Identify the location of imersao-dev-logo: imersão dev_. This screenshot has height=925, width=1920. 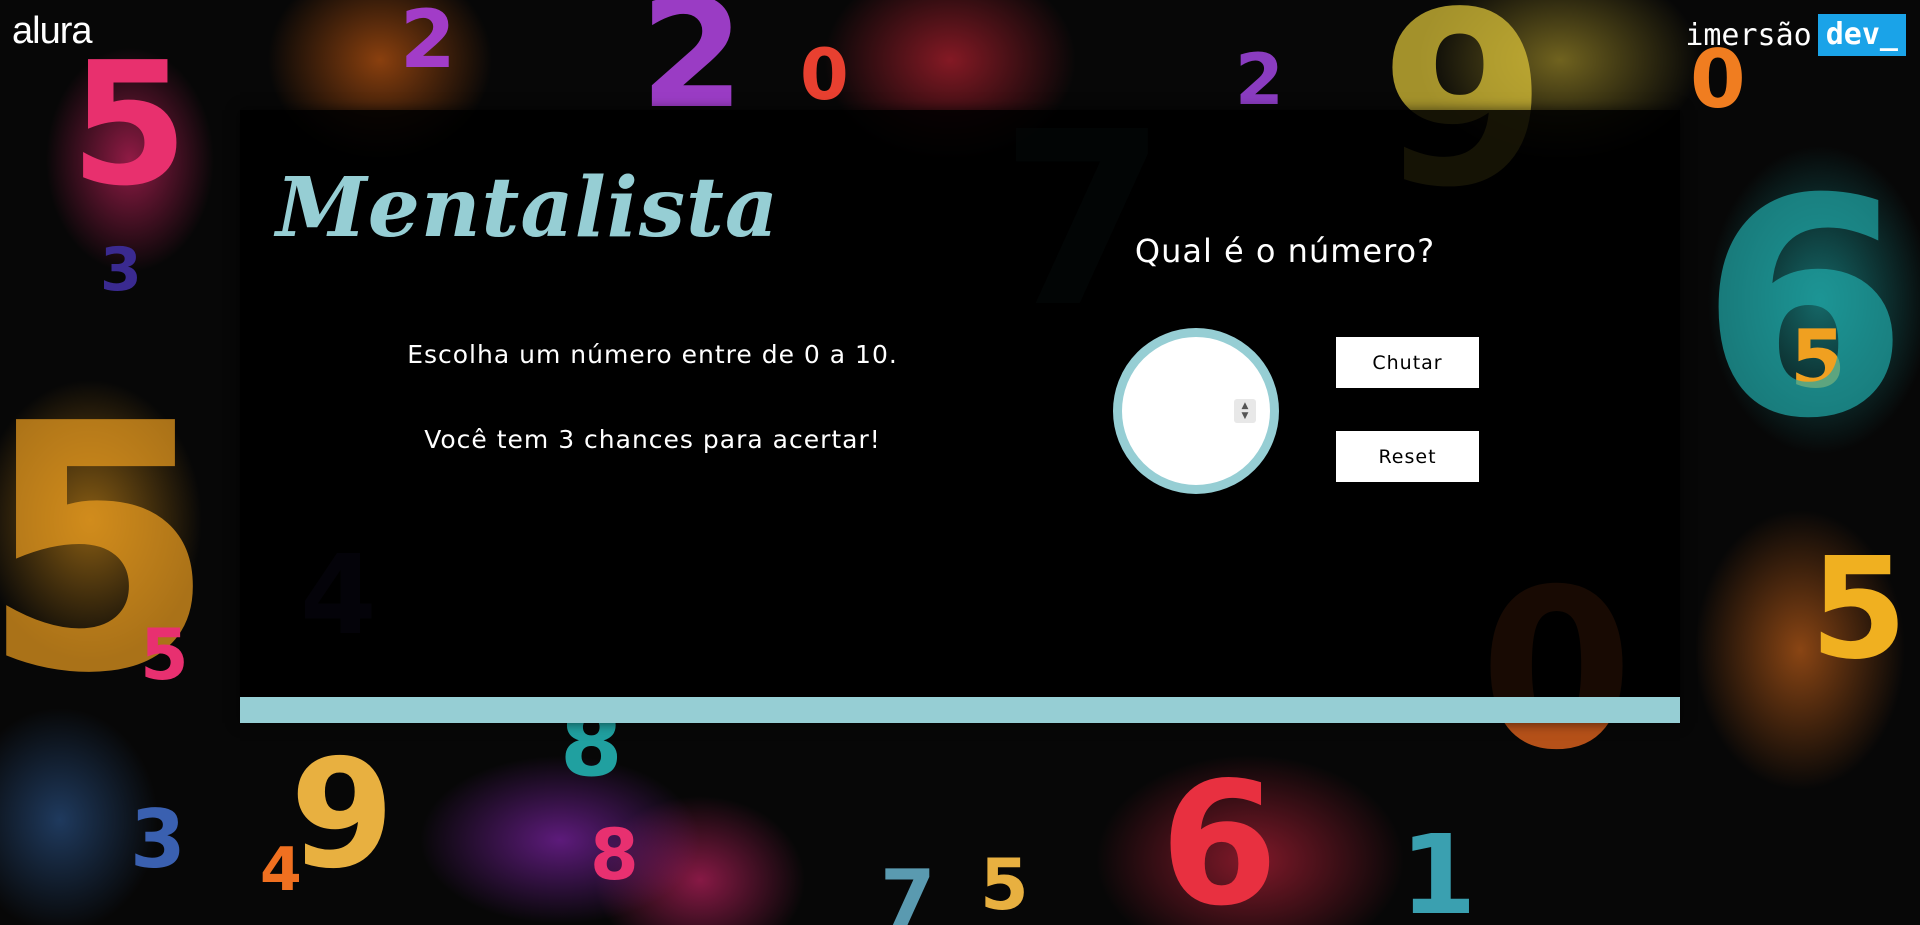
(1795, 35).